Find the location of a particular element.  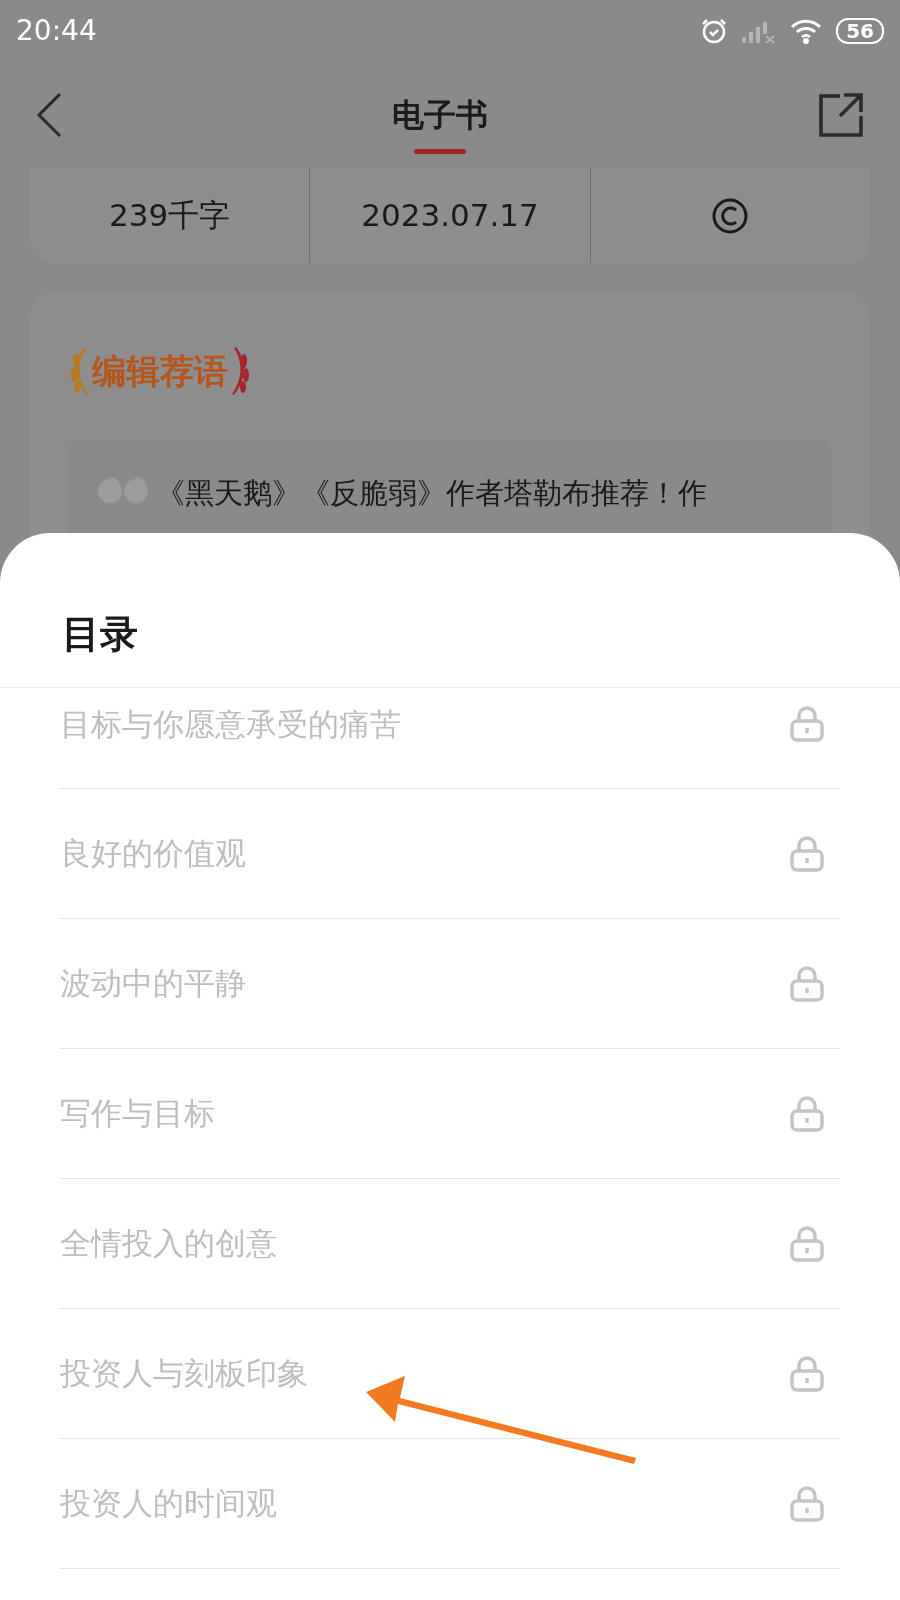

back-icon is located at coordinates (49, 115).